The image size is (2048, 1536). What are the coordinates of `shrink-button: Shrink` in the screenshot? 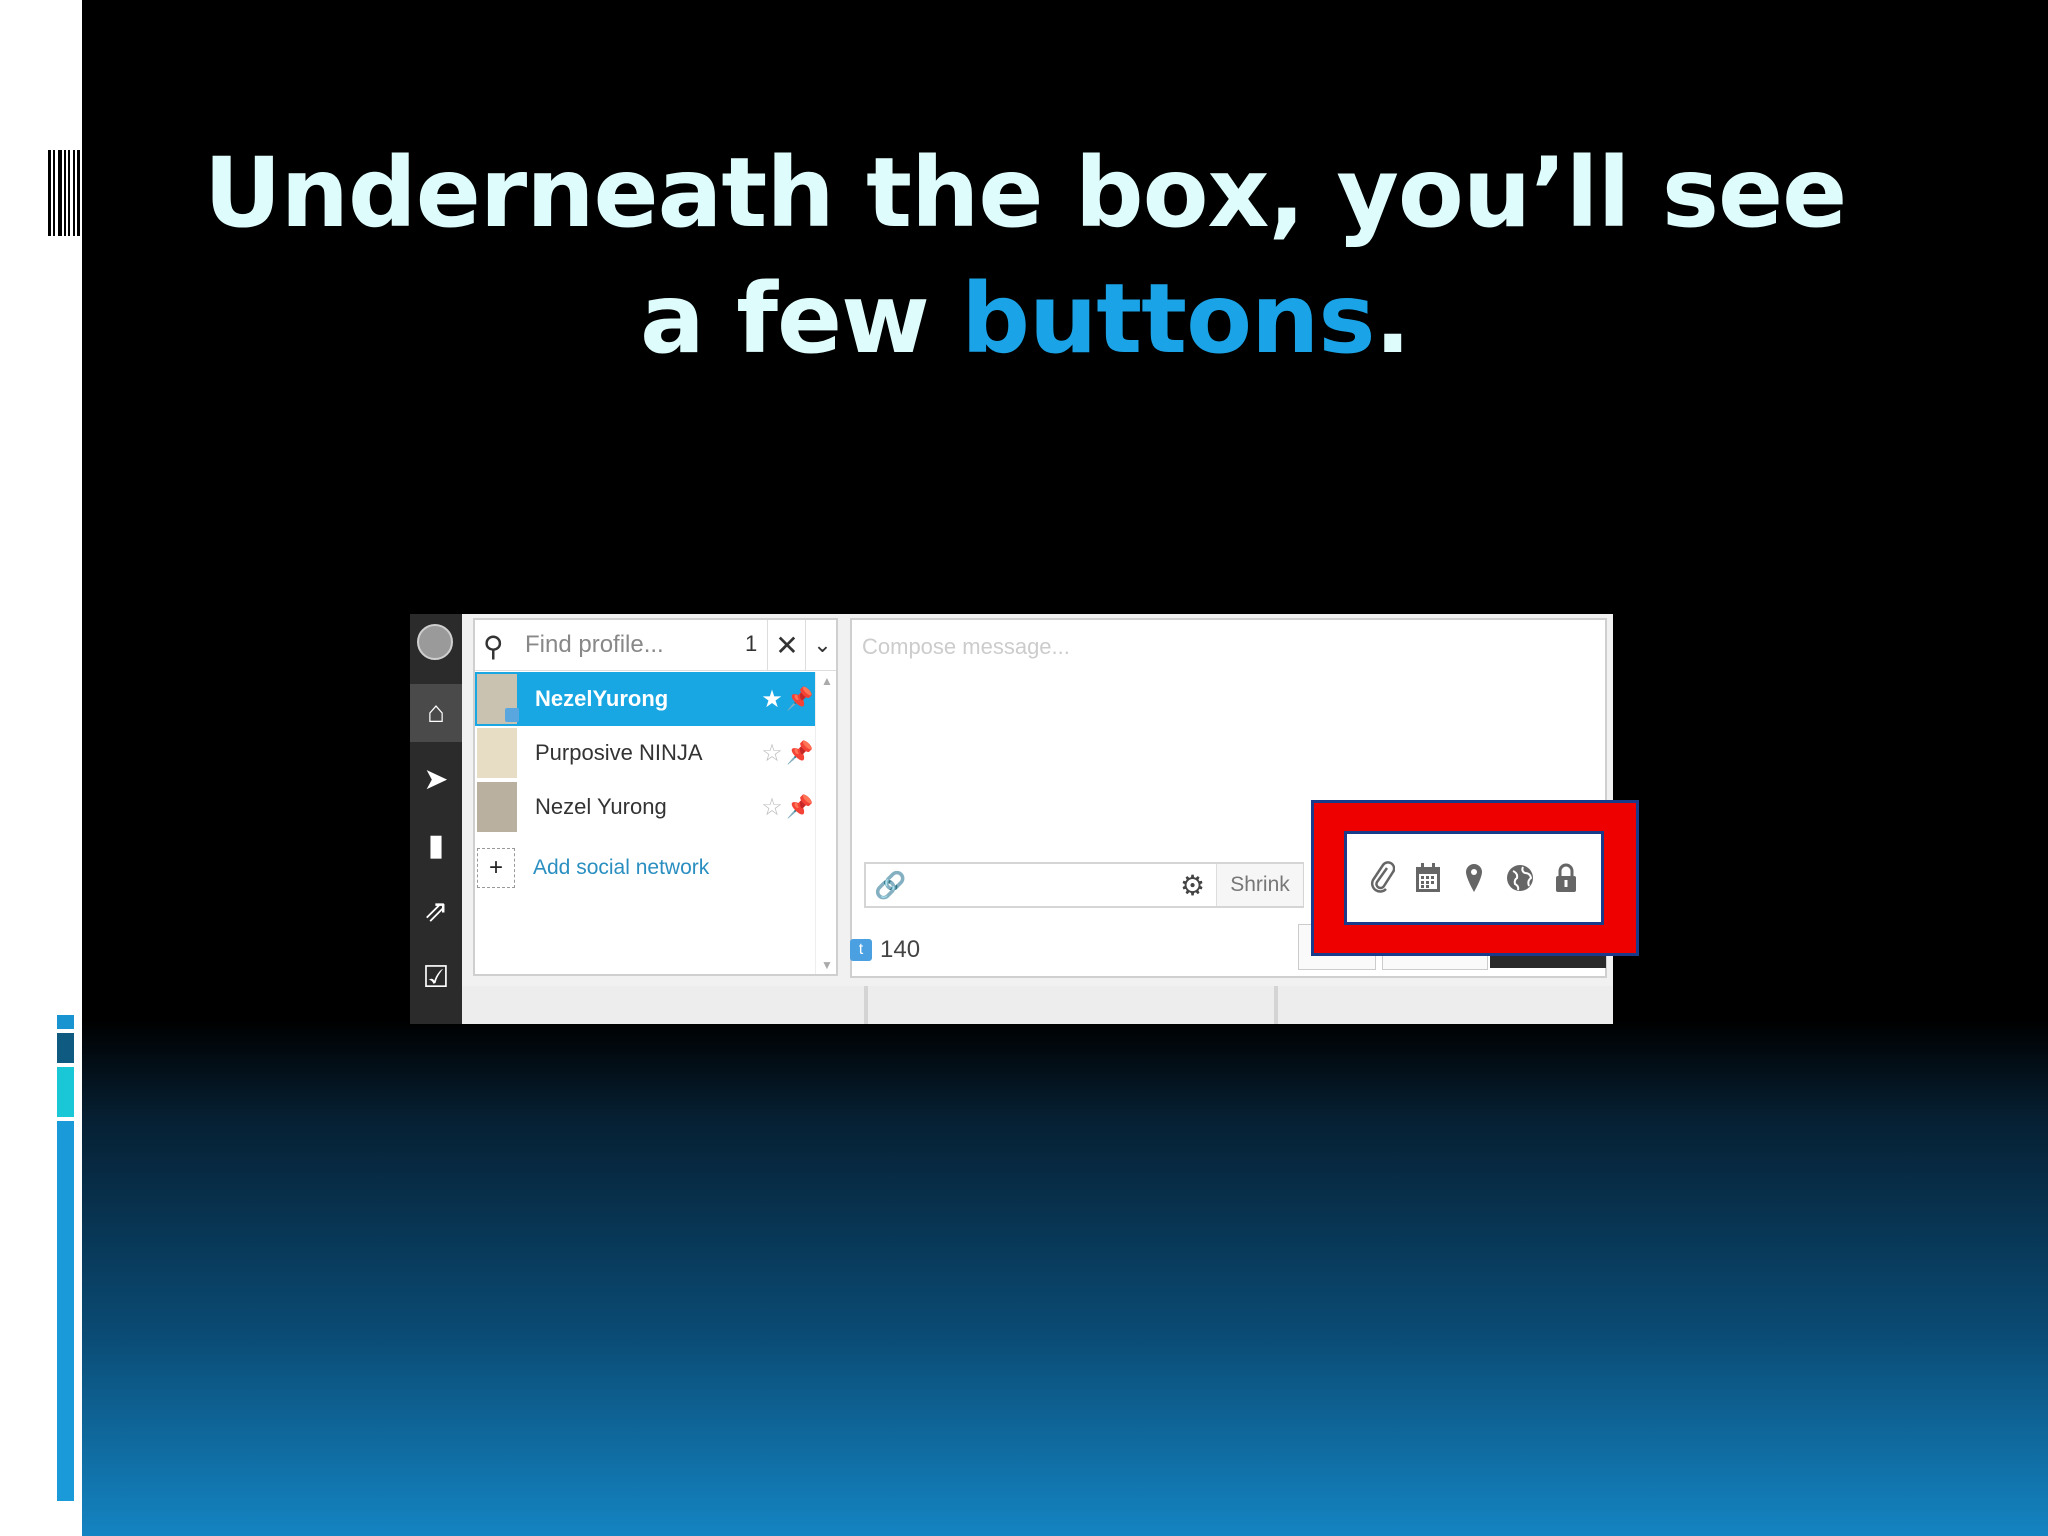 It's located at (1259, 885).